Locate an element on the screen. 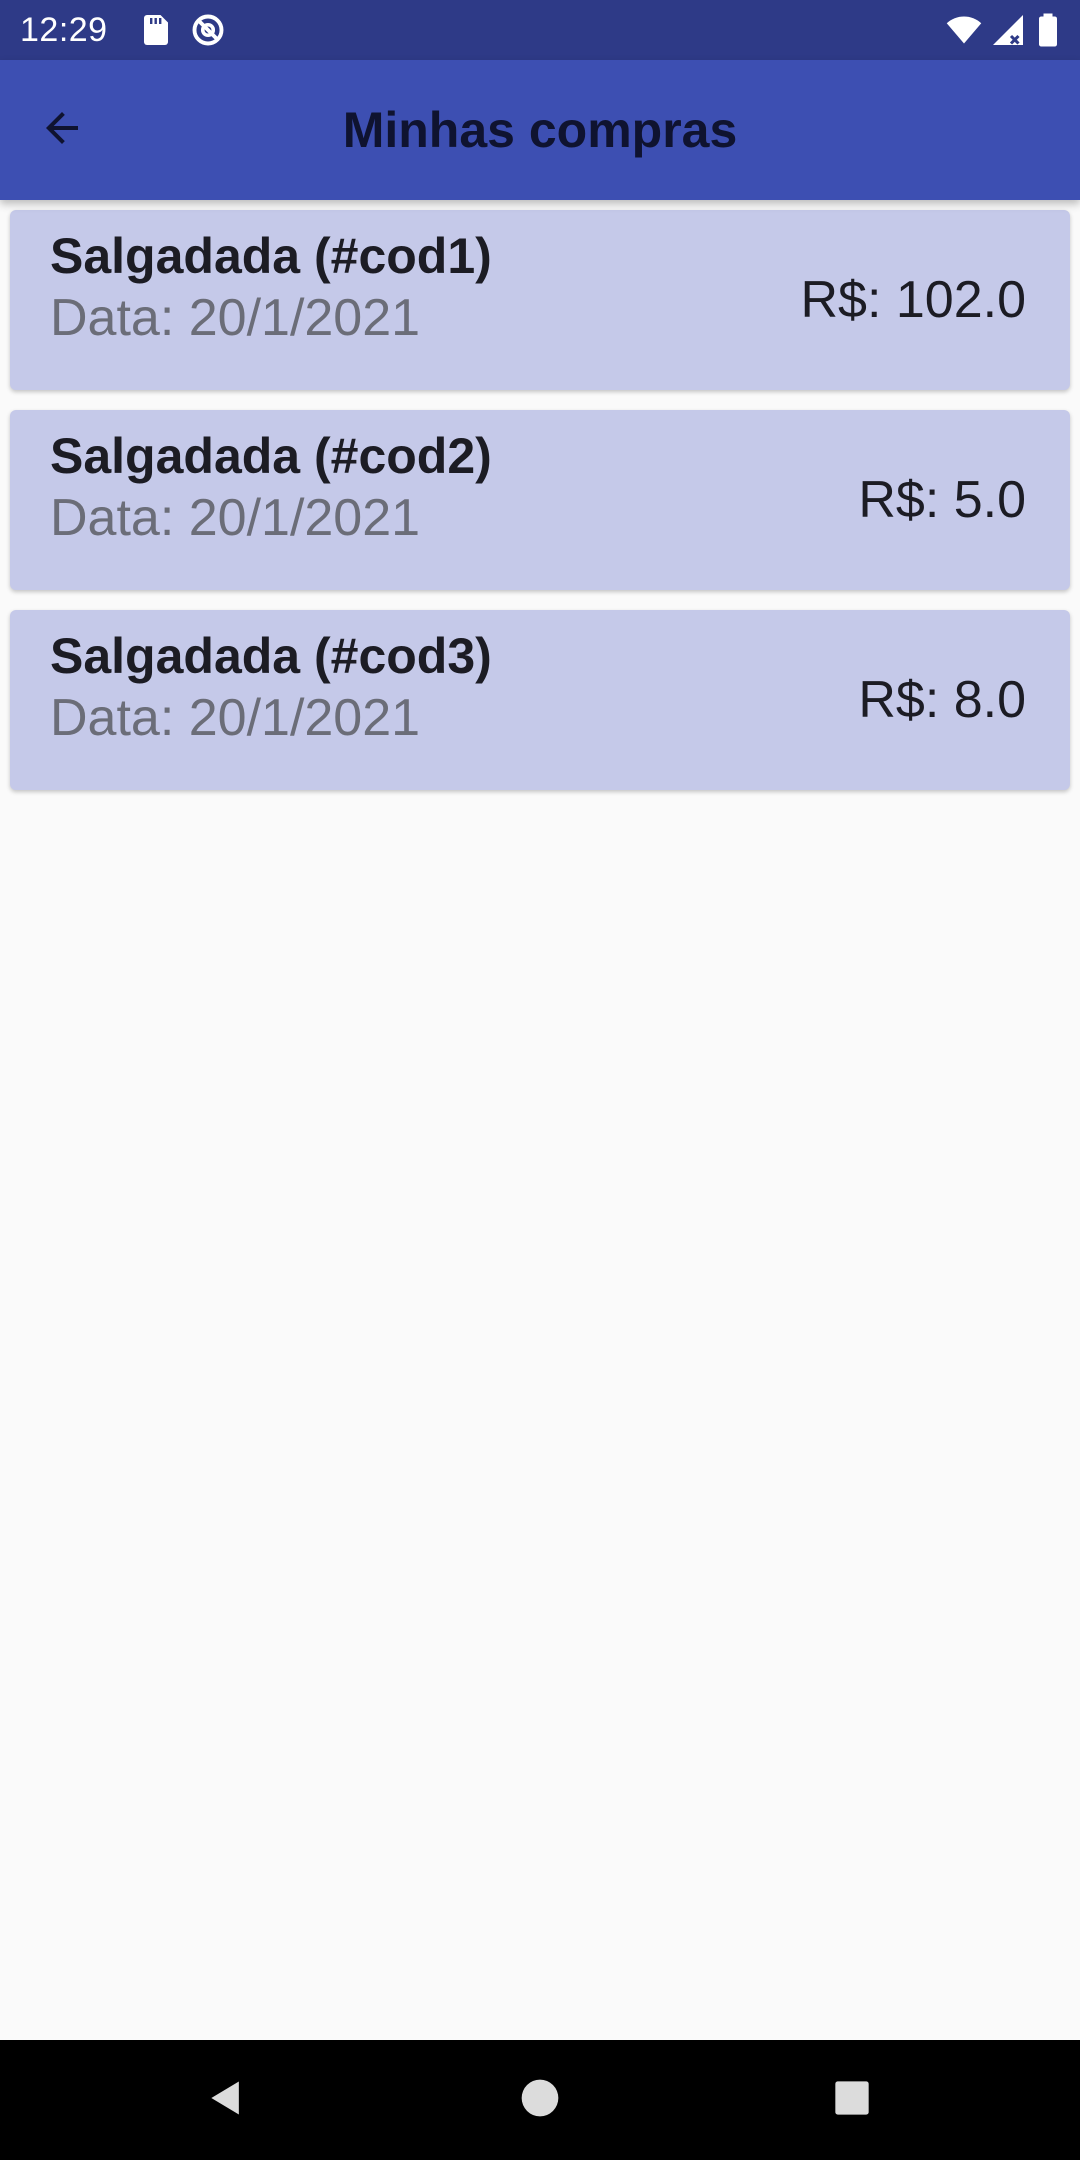 This screenshot has width=1080, height=2160. back-triangle-icon is located at coordinates (226, 2100).